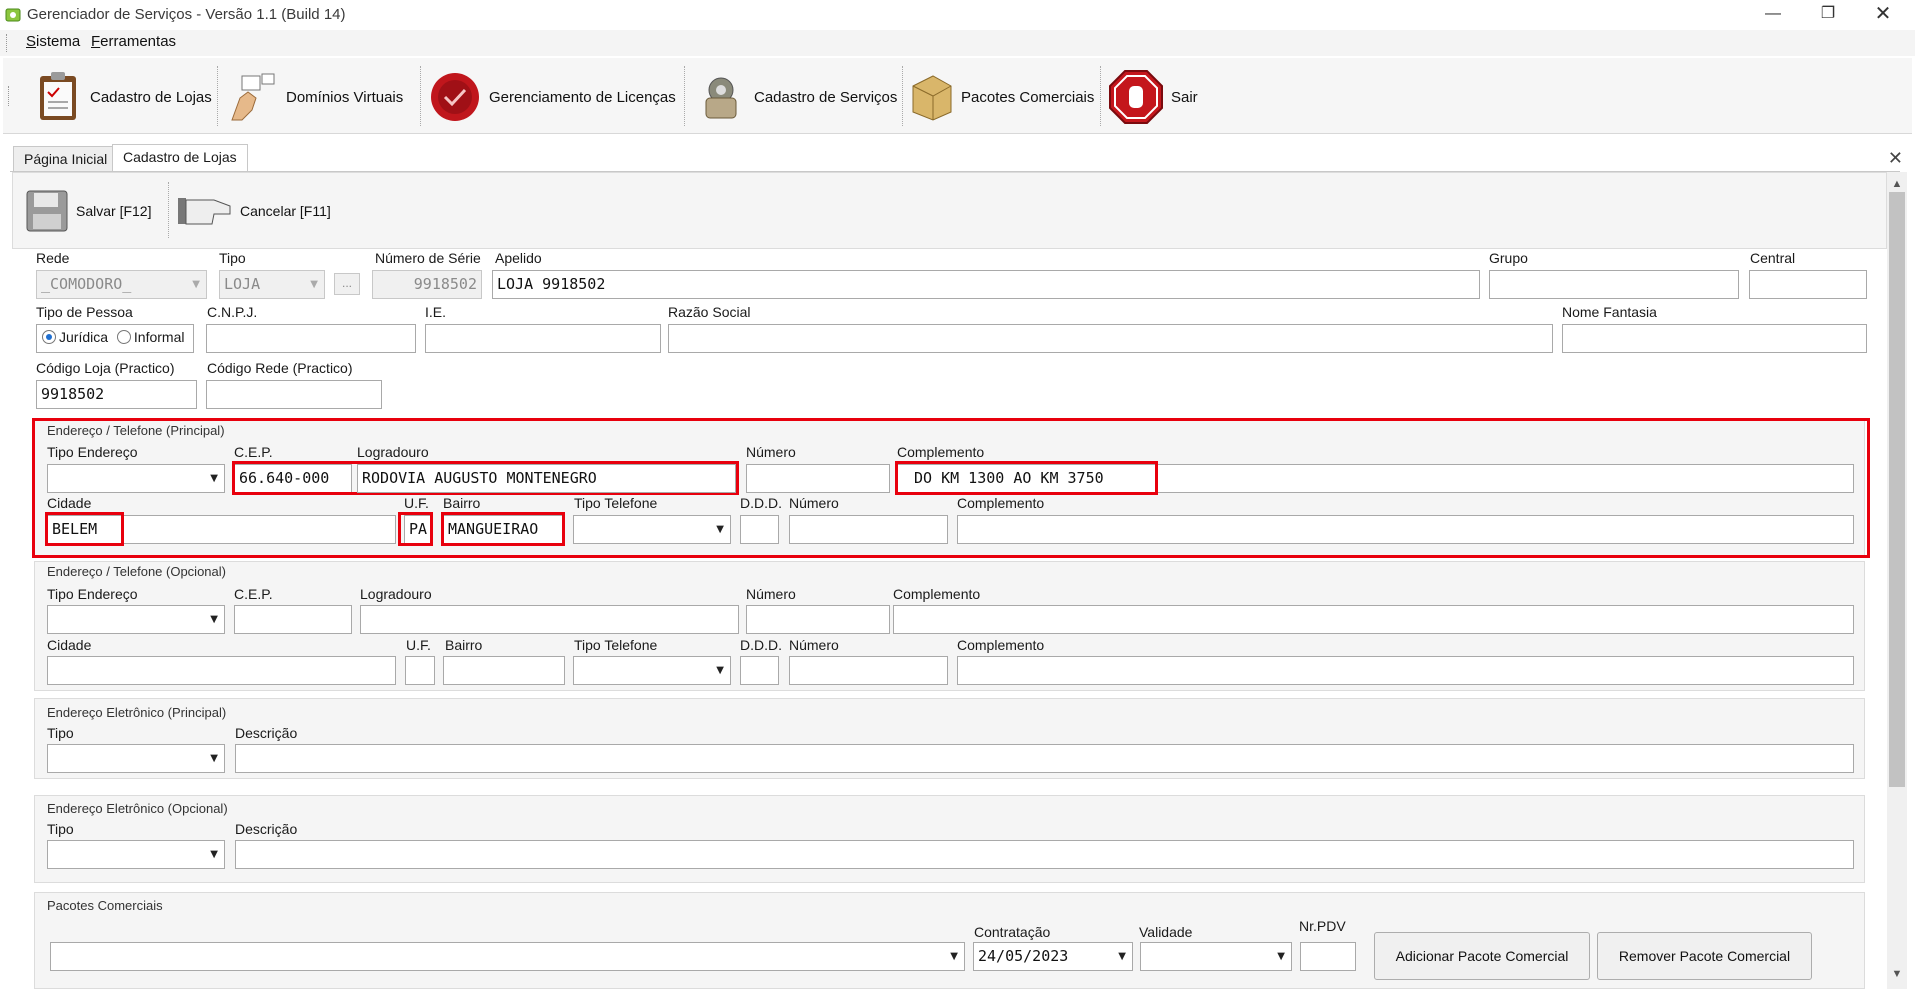 Image resolution: width=1915 pixels, height=989 pixels. Describe the element at coordinates (1895, 158) in the screenshot. I see `close-tab-icon: ✕` at that location.